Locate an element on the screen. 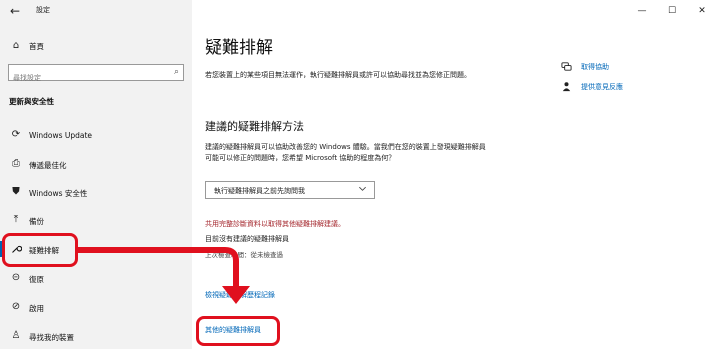 This screenshot has height=349, width=720. sidebar-item-windows-security: ⛊ Windows 安全性 is located at coordinates (96, 192).